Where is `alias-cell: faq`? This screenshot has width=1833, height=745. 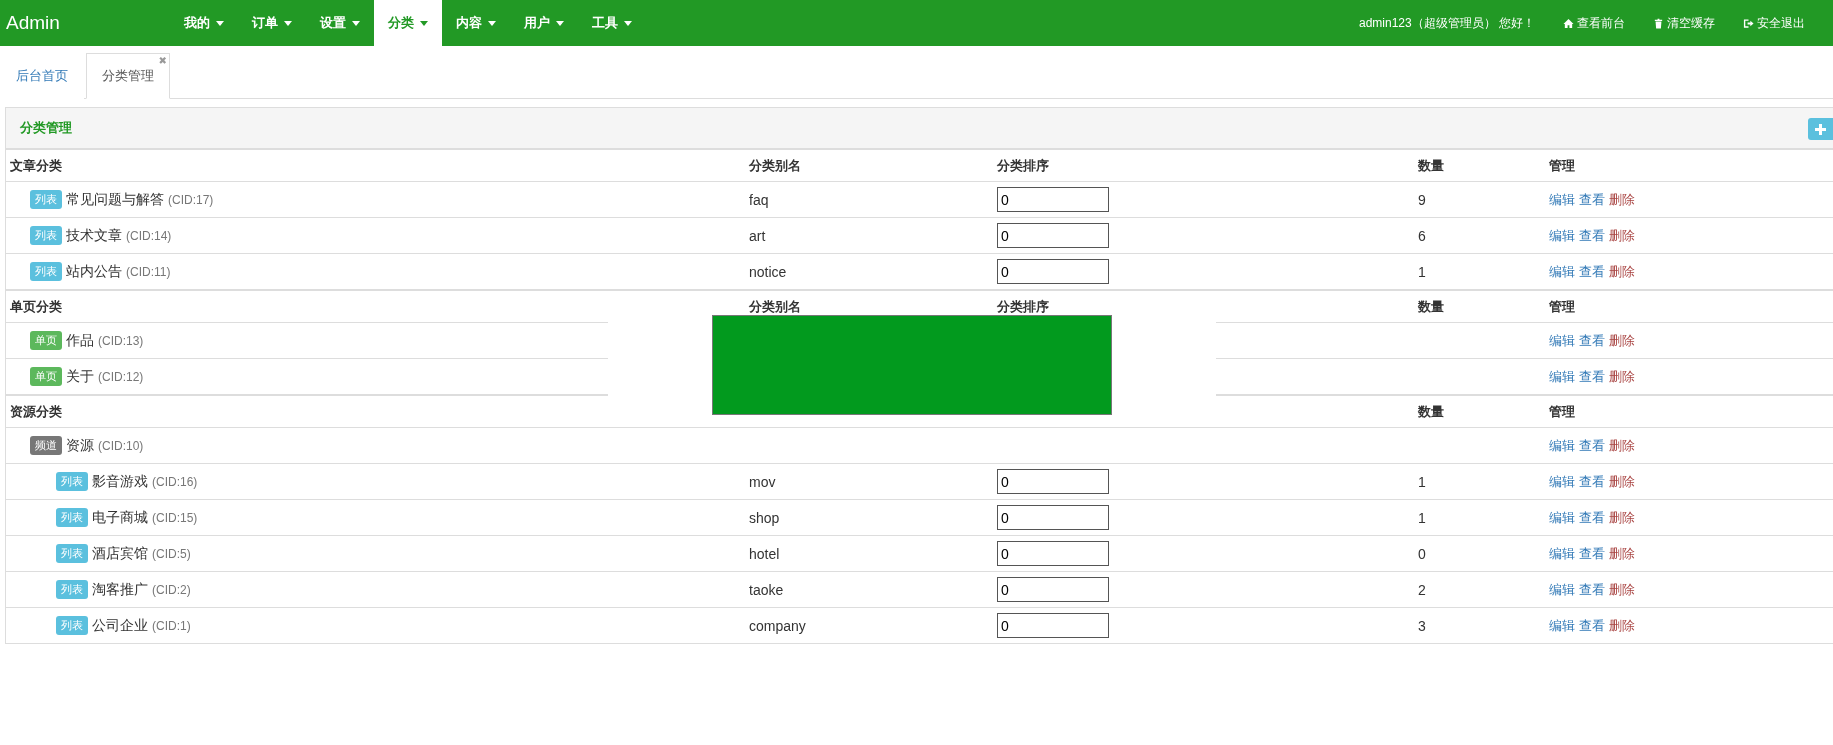 alias-cell: faq is located at coordinates (759, 199).